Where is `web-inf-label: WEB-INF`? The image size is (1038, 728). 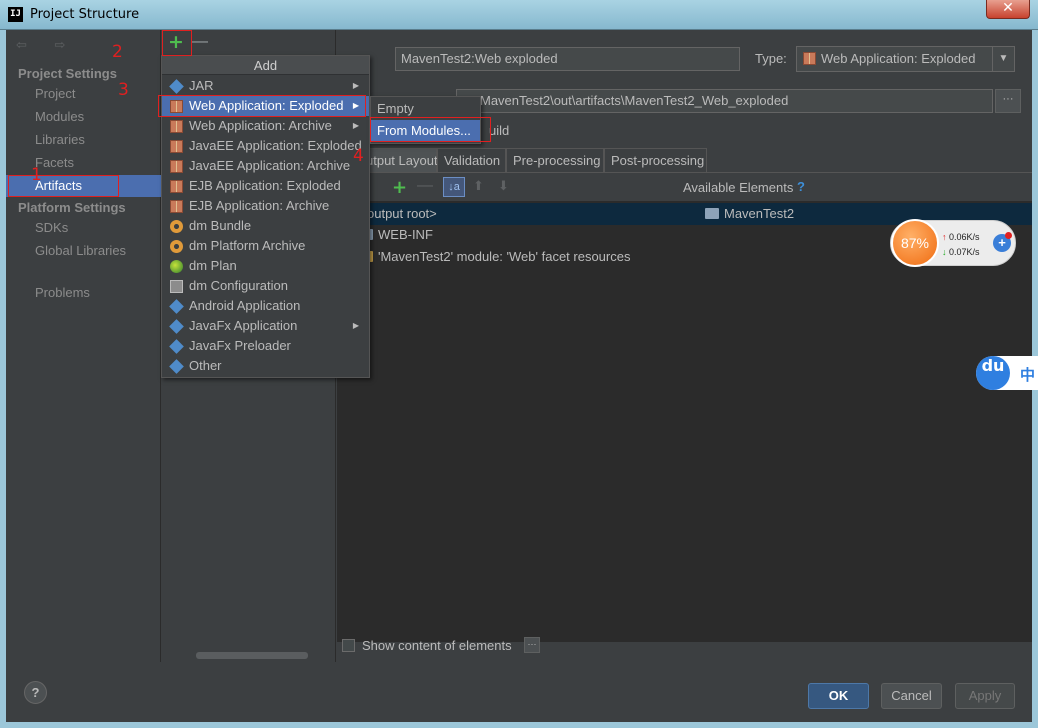
web-inf-label: WEB-INF is located at coordinates (405, 234).